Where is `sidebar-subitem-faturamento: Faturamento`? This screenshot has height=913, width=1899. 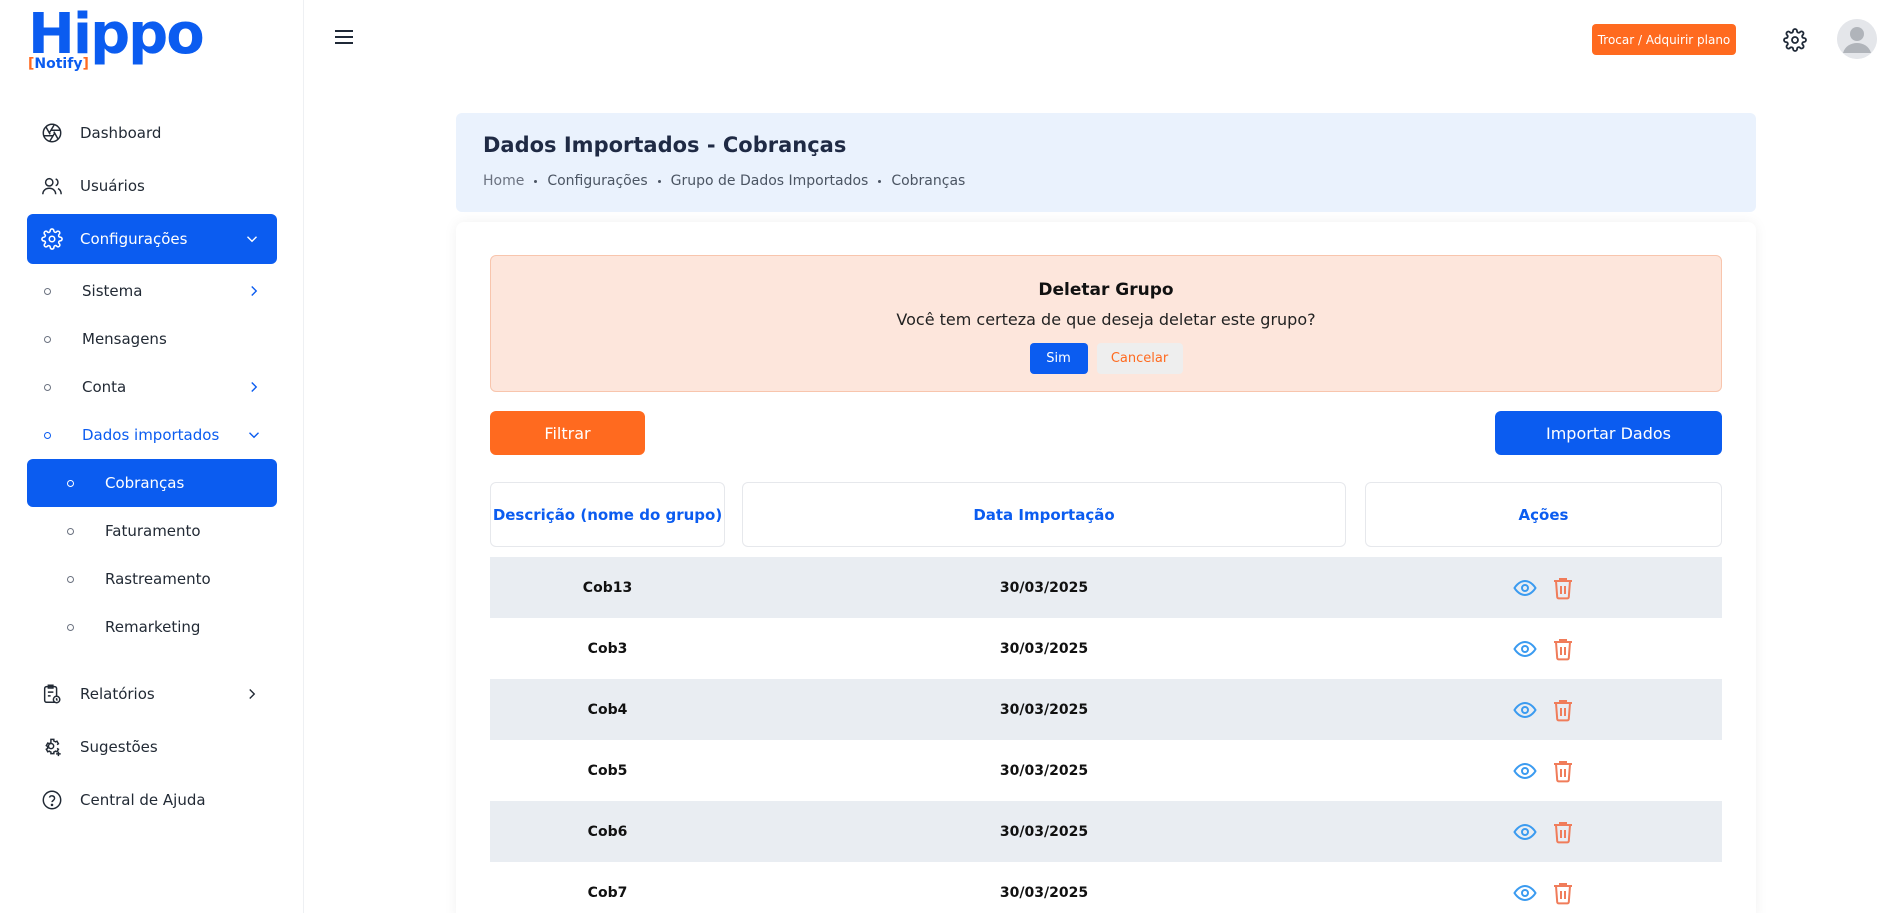 sidebar-subitem-faturamento: Faturamento is located at coordinates (152, 531).